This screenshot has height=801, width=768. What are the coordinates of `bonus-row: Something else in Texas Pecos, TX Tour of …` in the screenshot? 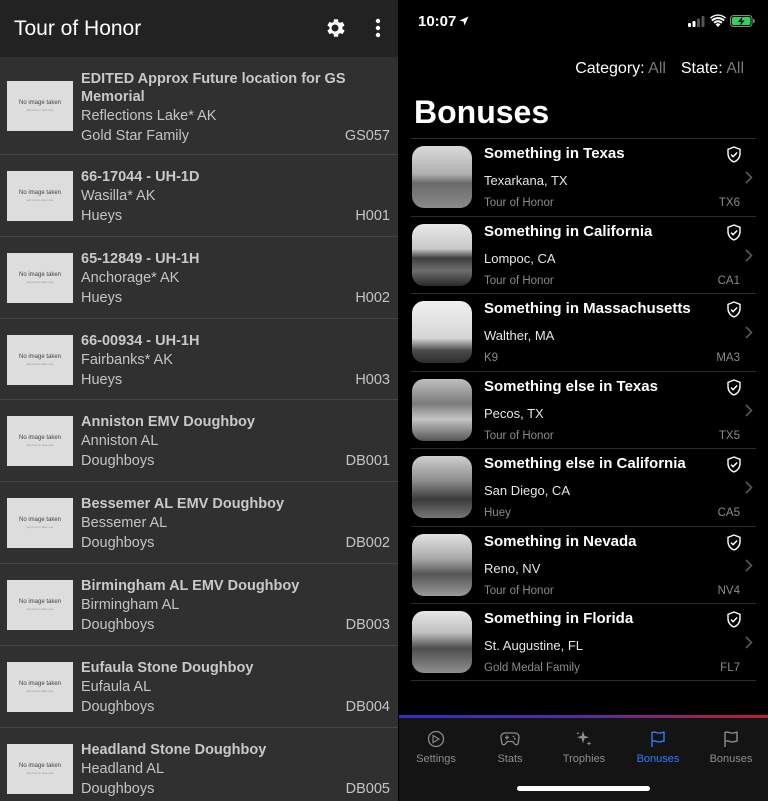 It's located at (583, 409).